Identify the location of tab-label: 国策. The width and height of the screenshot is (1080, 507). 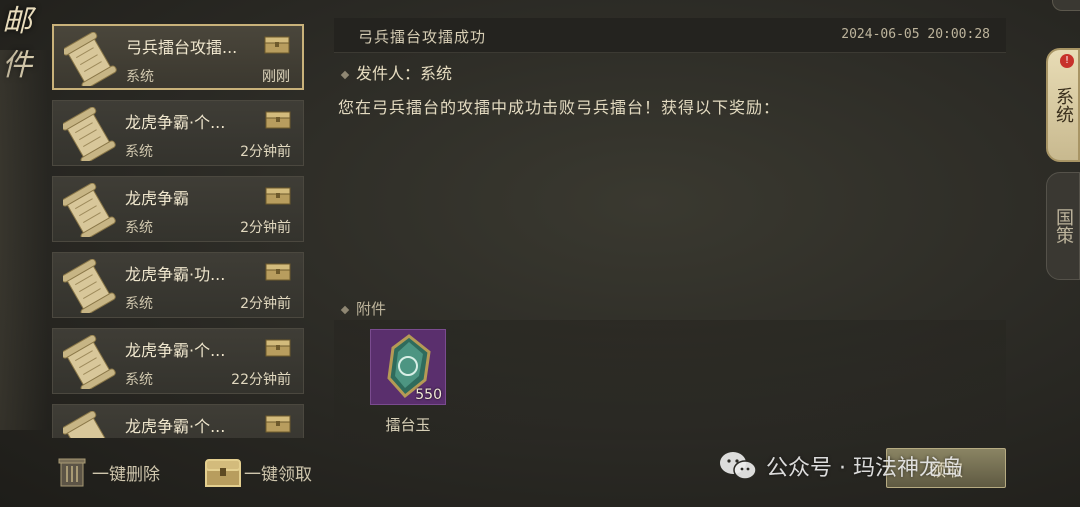
(1063, 226).